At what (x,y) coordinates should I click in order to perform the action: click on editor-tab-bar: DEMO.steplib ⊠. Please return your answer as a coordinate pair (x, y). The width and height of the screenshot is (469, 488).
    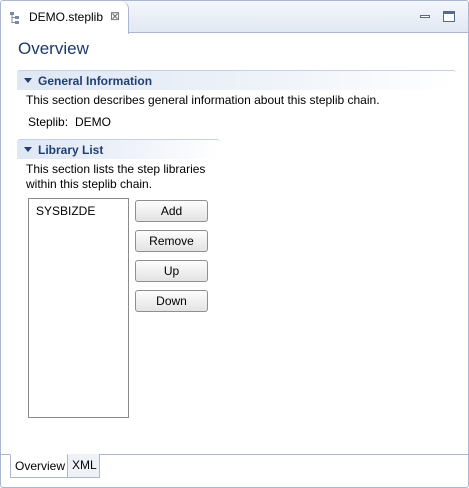
    Looking at the image, I should click on (234, 17).